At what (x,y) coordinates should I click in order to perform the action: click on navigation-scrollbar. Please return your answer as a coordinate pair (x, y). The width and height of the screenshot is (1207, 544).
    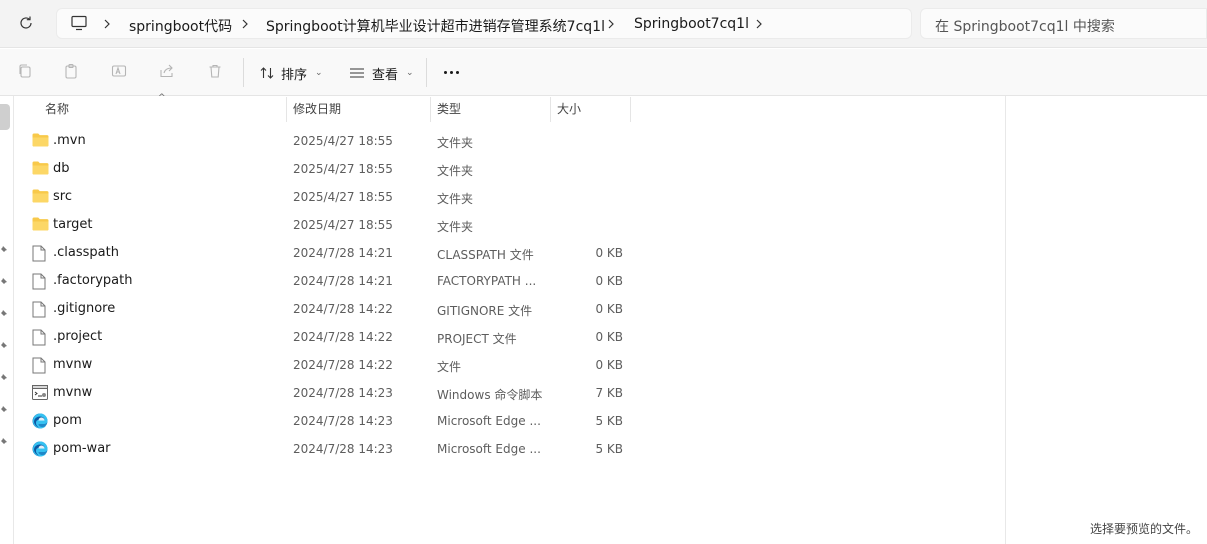
    Looking at the image, I should click on (5, 117).